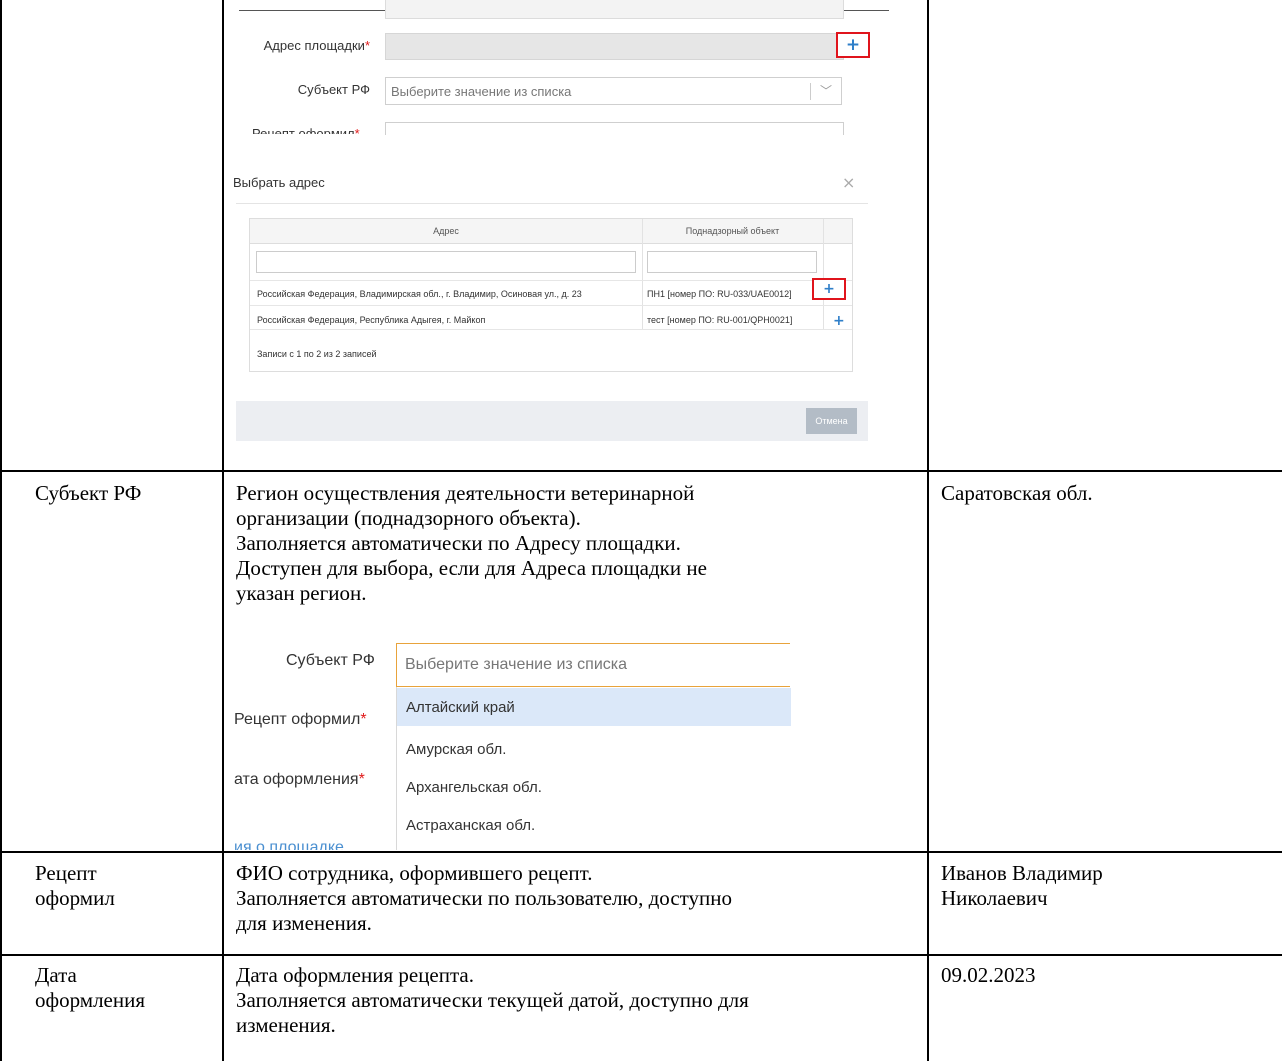 This screenshot has width=1282, height=1061. What do you see at coordinates (552, 421) in the screenshot?
I see `modal-footer` at bounding box center [552, 421].